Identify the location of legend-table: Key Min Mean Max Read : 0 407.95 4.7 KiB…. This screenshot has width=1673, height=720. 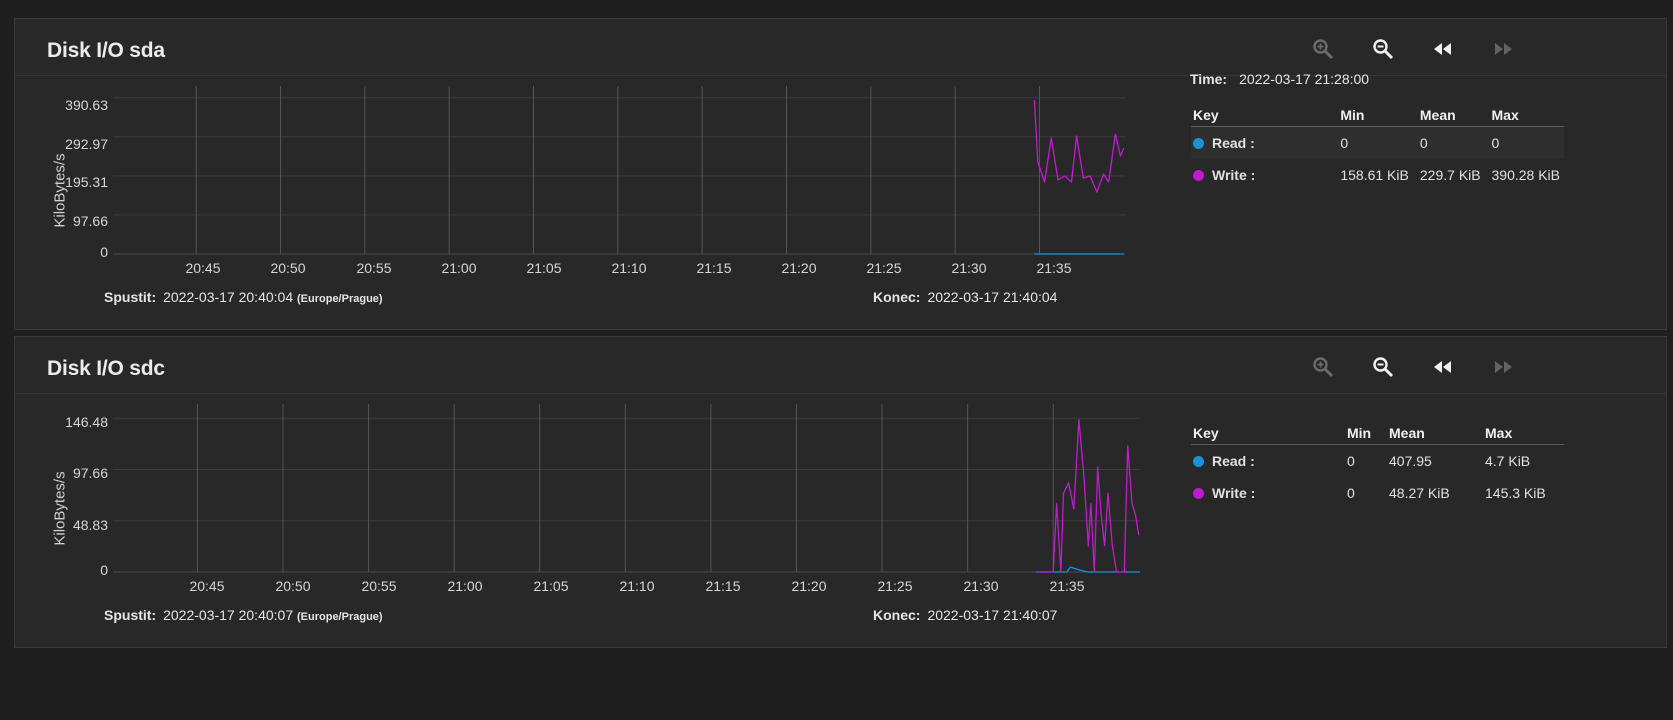
(1377, 465).